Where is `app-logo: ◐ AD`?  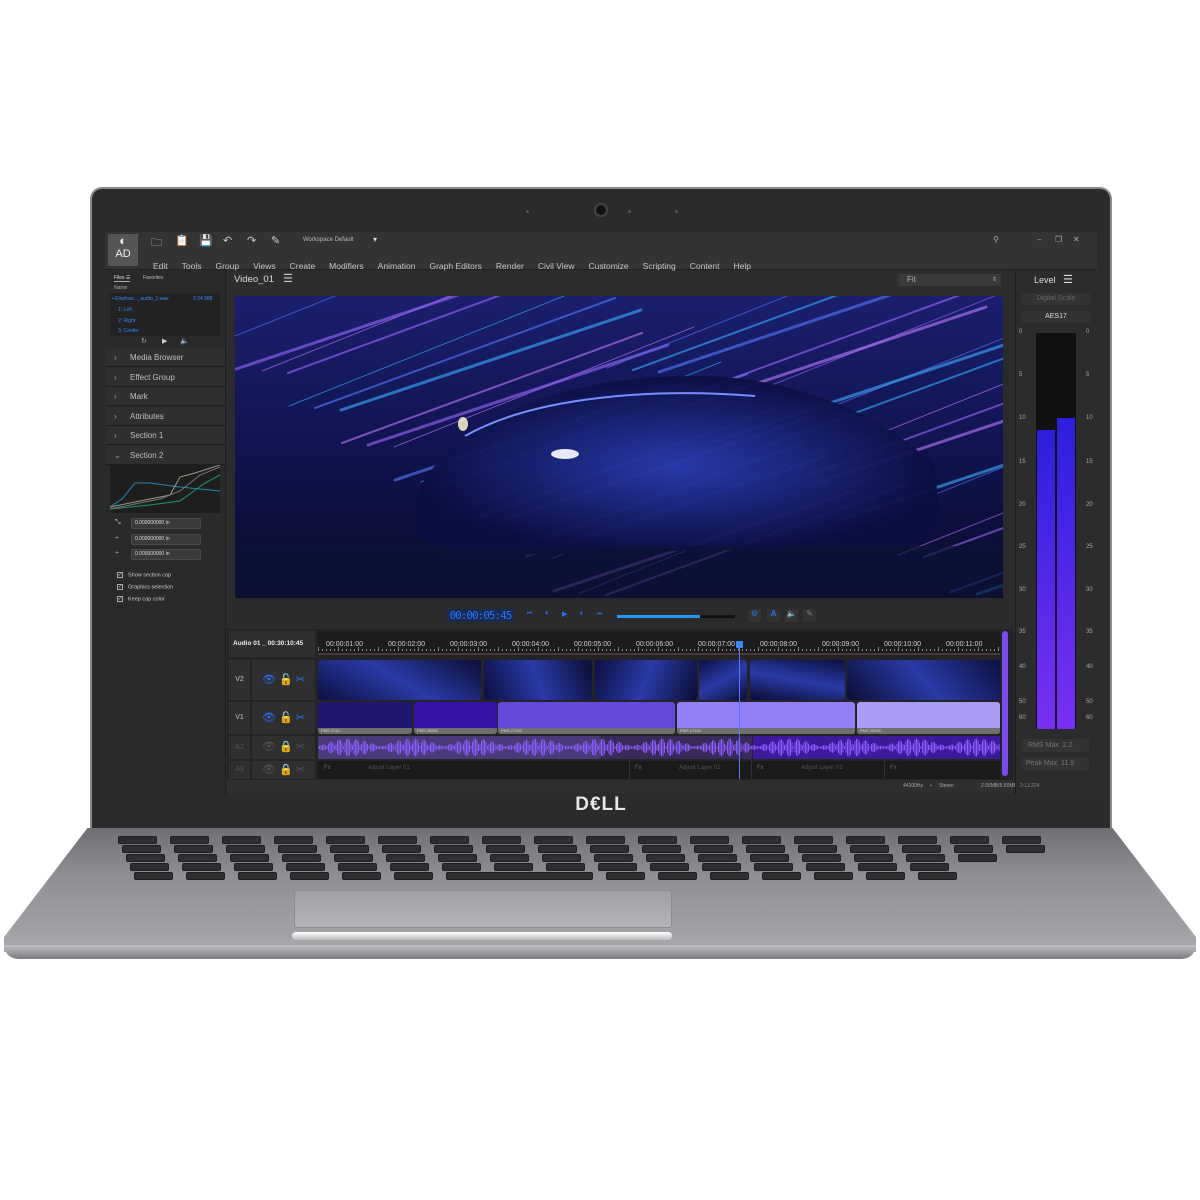 app-logo: ◐ AD is located at coordinates (123, 250).